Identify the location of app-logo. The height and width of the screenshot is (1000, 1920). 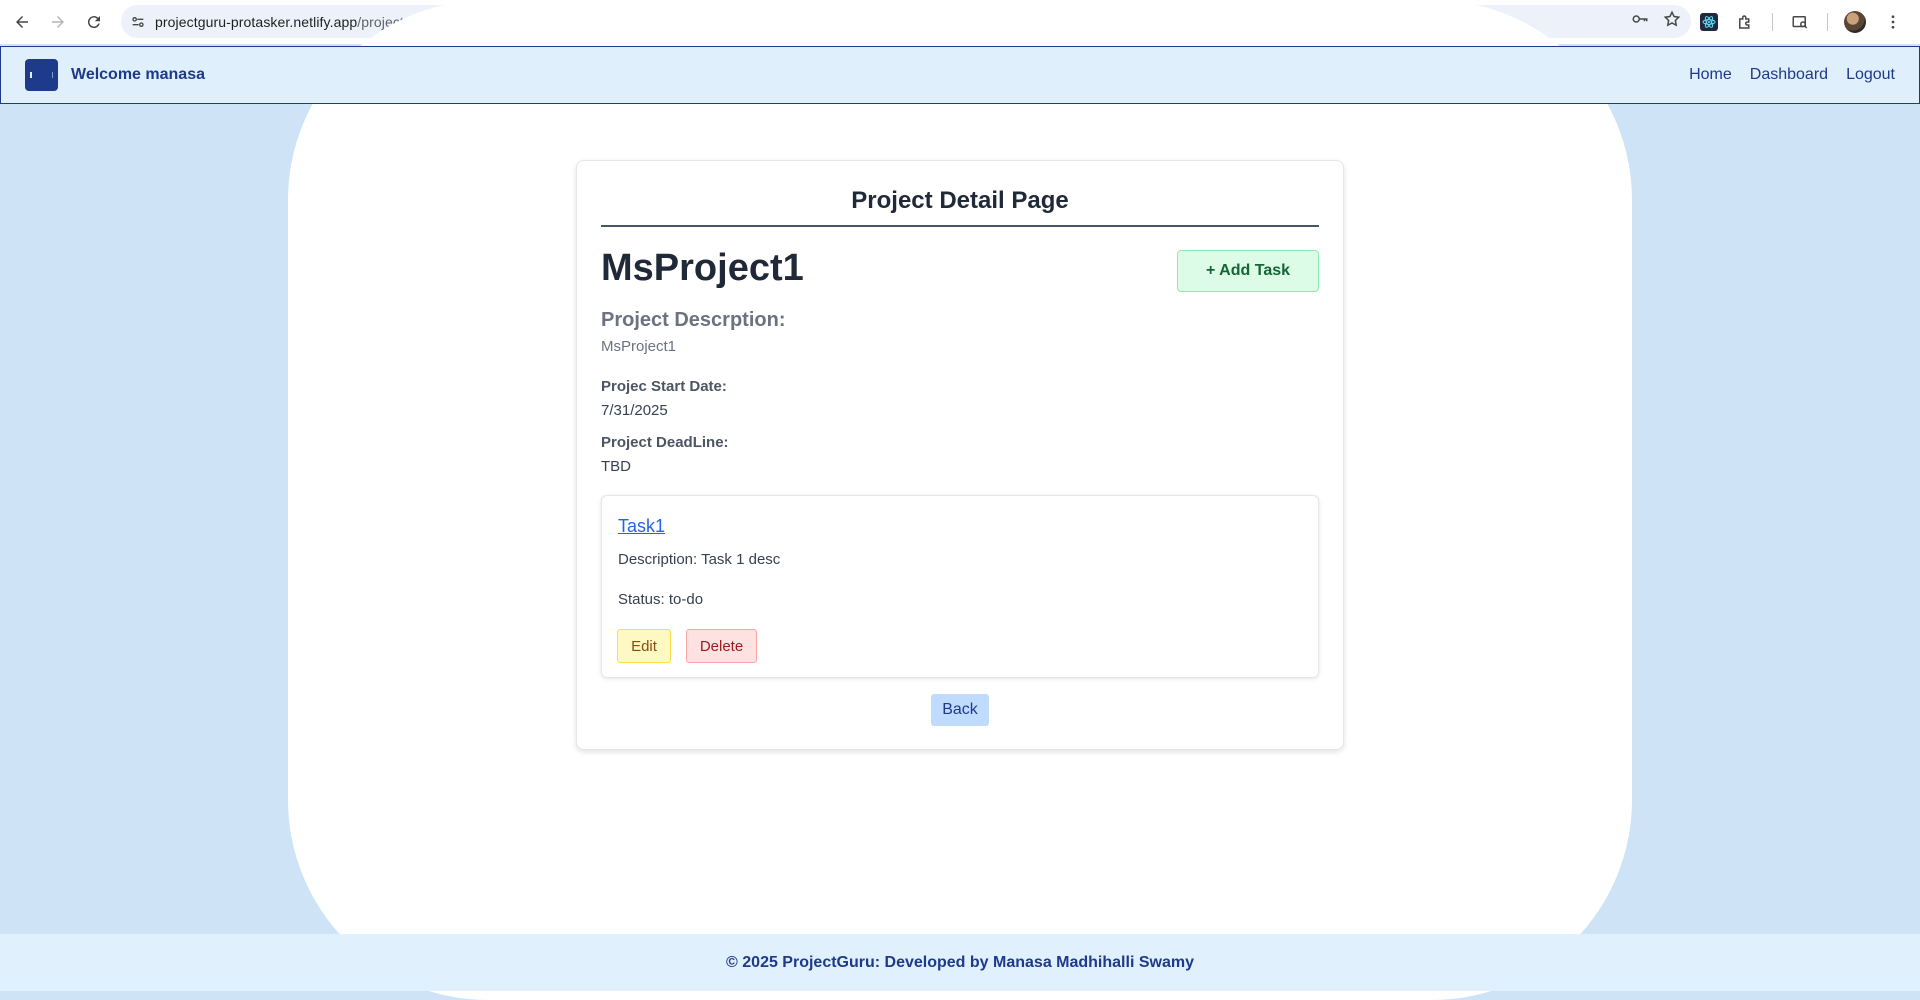
(41, 75).